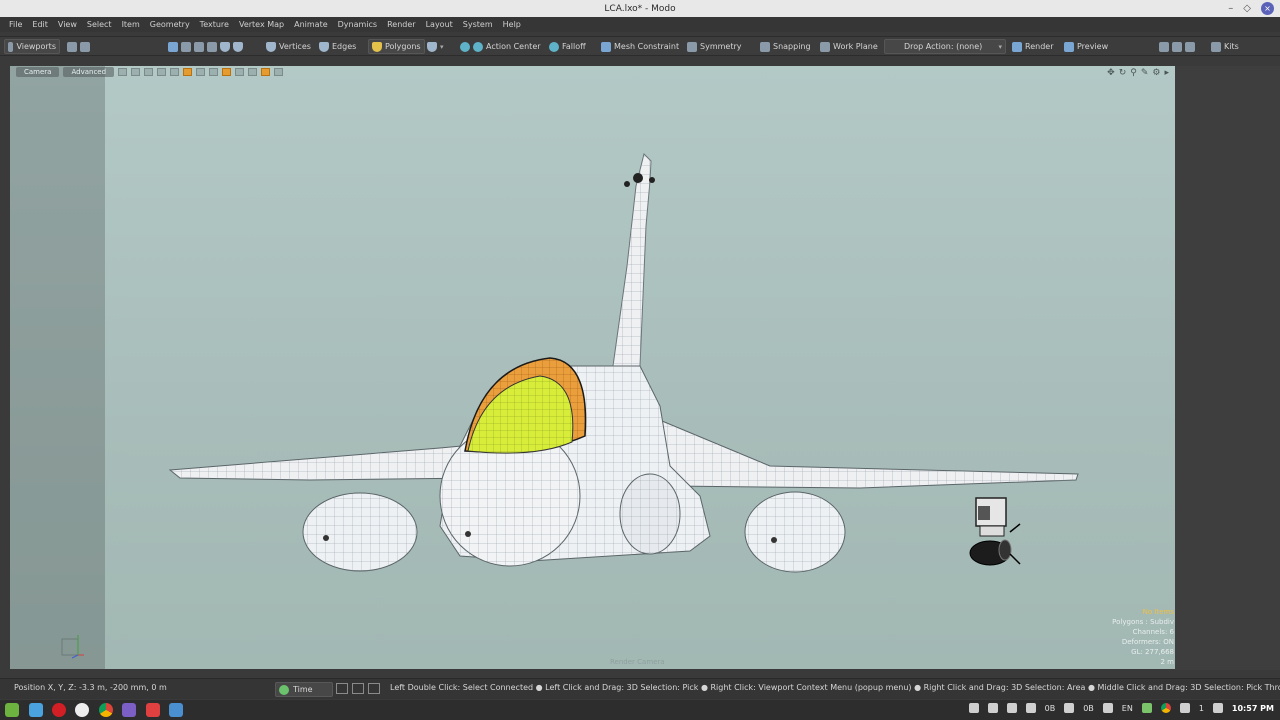 The image size is (1280, 720). Describe the element at coordinates (513, 46) in the screenshot. I see `action-center-label: Action Center` at that location.